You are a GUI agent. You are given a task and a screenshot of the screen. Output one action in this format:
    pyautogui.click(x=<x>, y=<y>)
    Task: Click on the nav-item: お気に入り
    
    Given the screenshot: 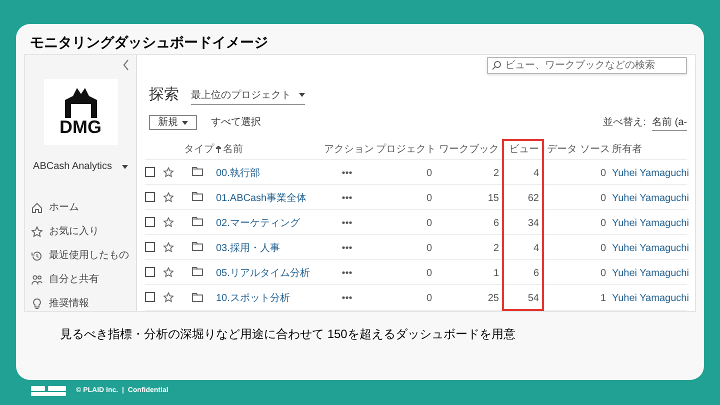 What is the action you would take?
    pyautogui.click(x=74, y=231)
    